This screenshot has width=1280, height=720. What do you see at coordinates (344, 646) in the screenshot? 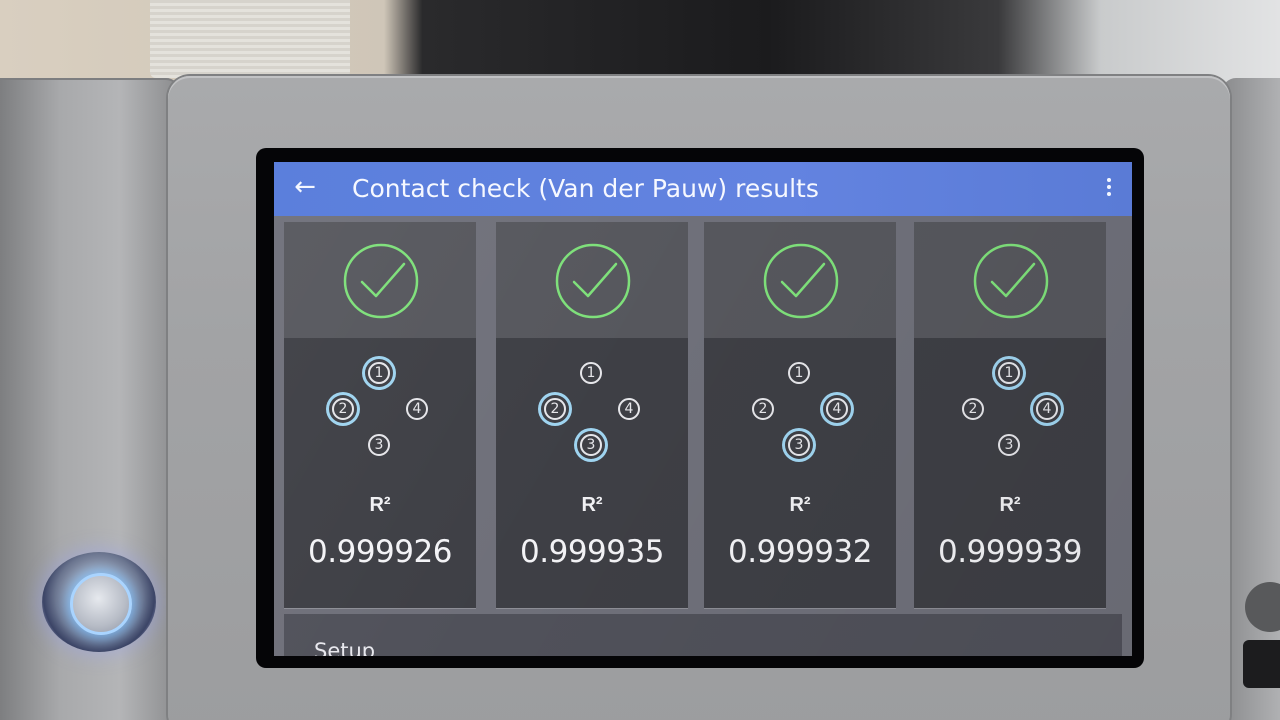
I see `setup-label: Setup` at bounding box center [344, 646].